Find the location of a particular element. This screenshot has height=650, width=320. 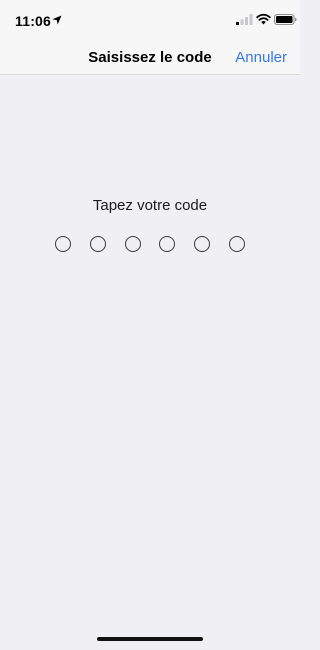

navigation-bar: Saisissez le code Annuler is located at coordinates (150, 57).